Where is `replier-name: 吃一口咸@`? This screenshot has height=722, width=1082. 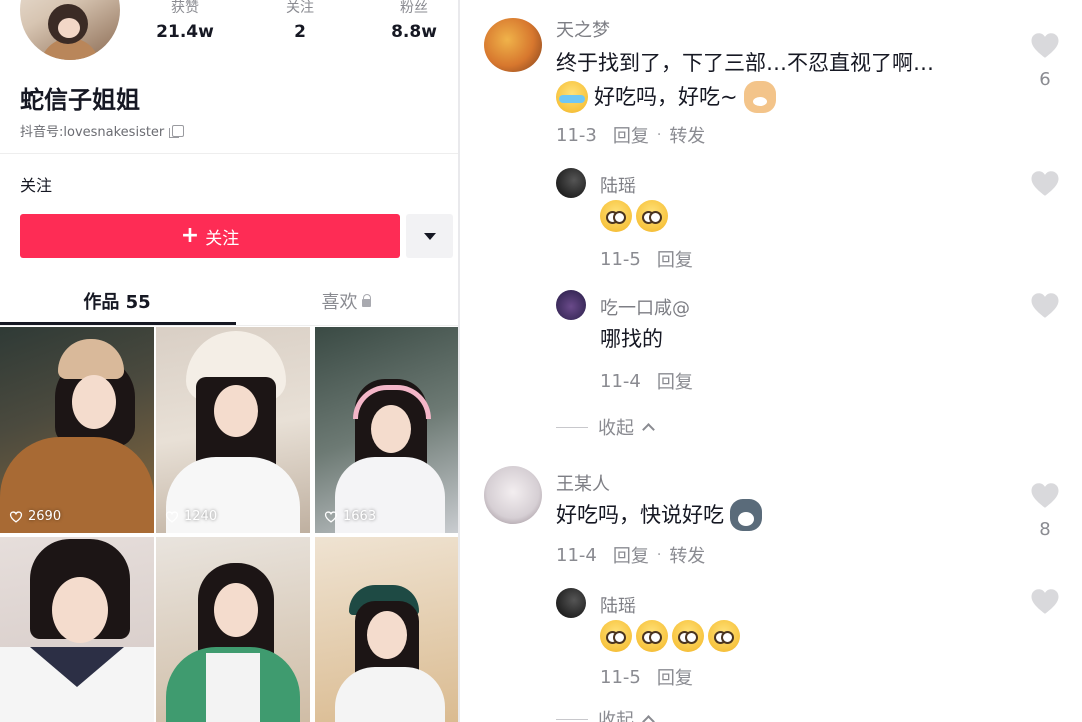
replier-name: 吃一口咸@ is located at coordinates (645, 307).